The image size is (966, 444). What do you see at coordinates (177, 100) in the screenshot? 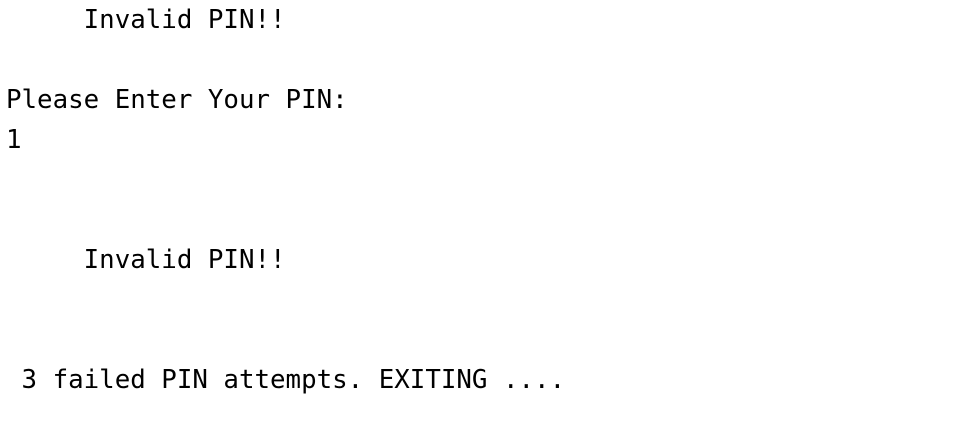
I see `pin-prompt: Please Enter Your PIN:` at bounding box center [177, 100].